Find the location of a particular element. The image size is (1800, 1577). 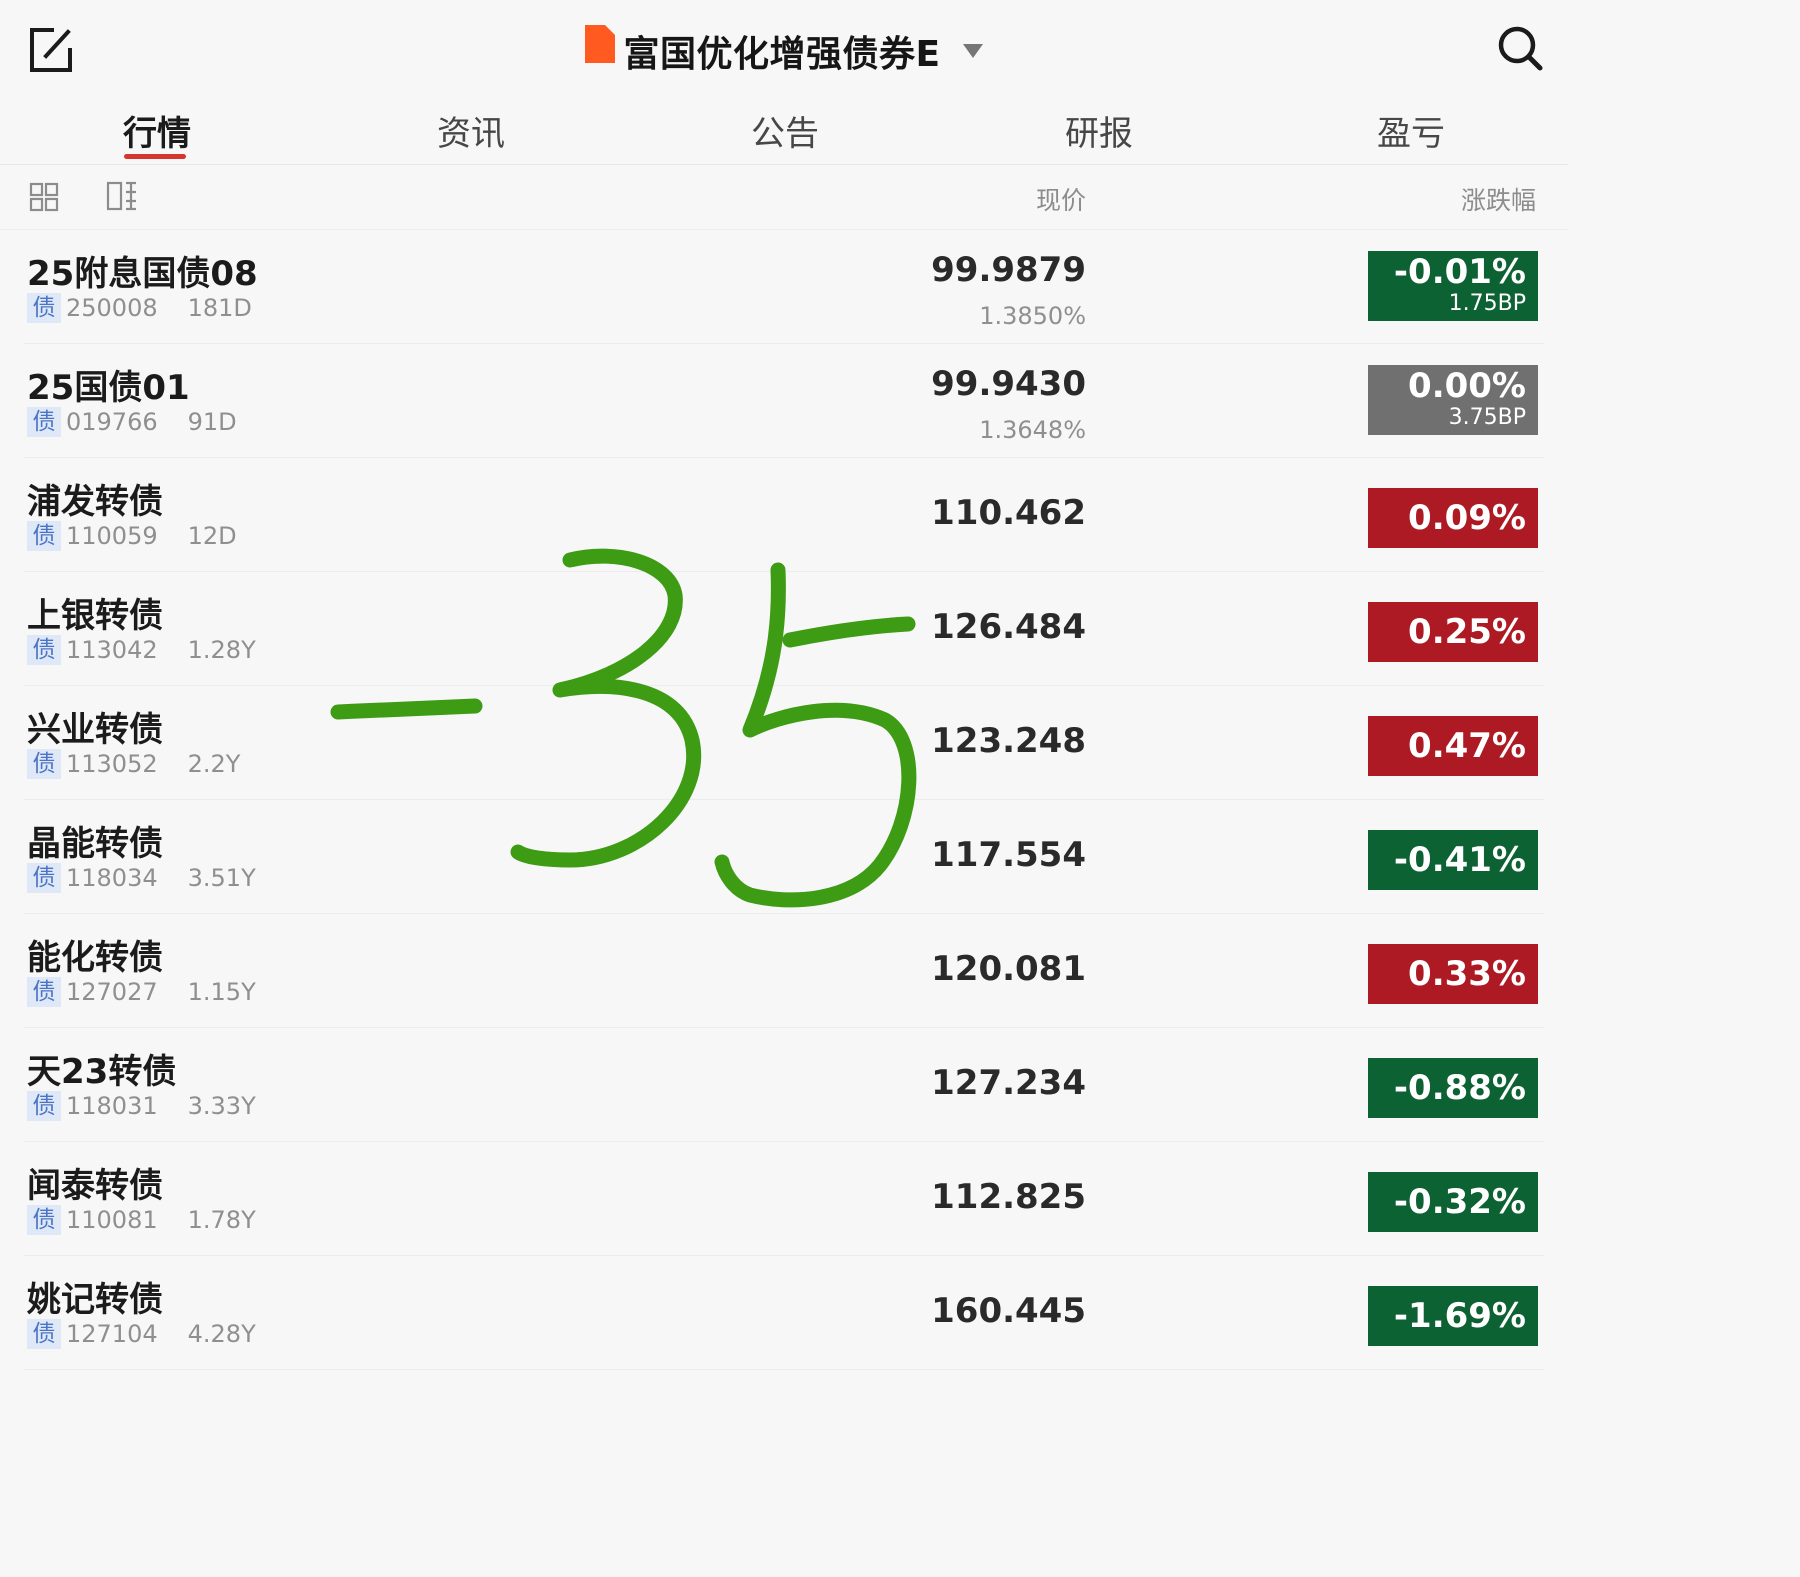

bond-term: 91D is located at coordinates (212, 422).